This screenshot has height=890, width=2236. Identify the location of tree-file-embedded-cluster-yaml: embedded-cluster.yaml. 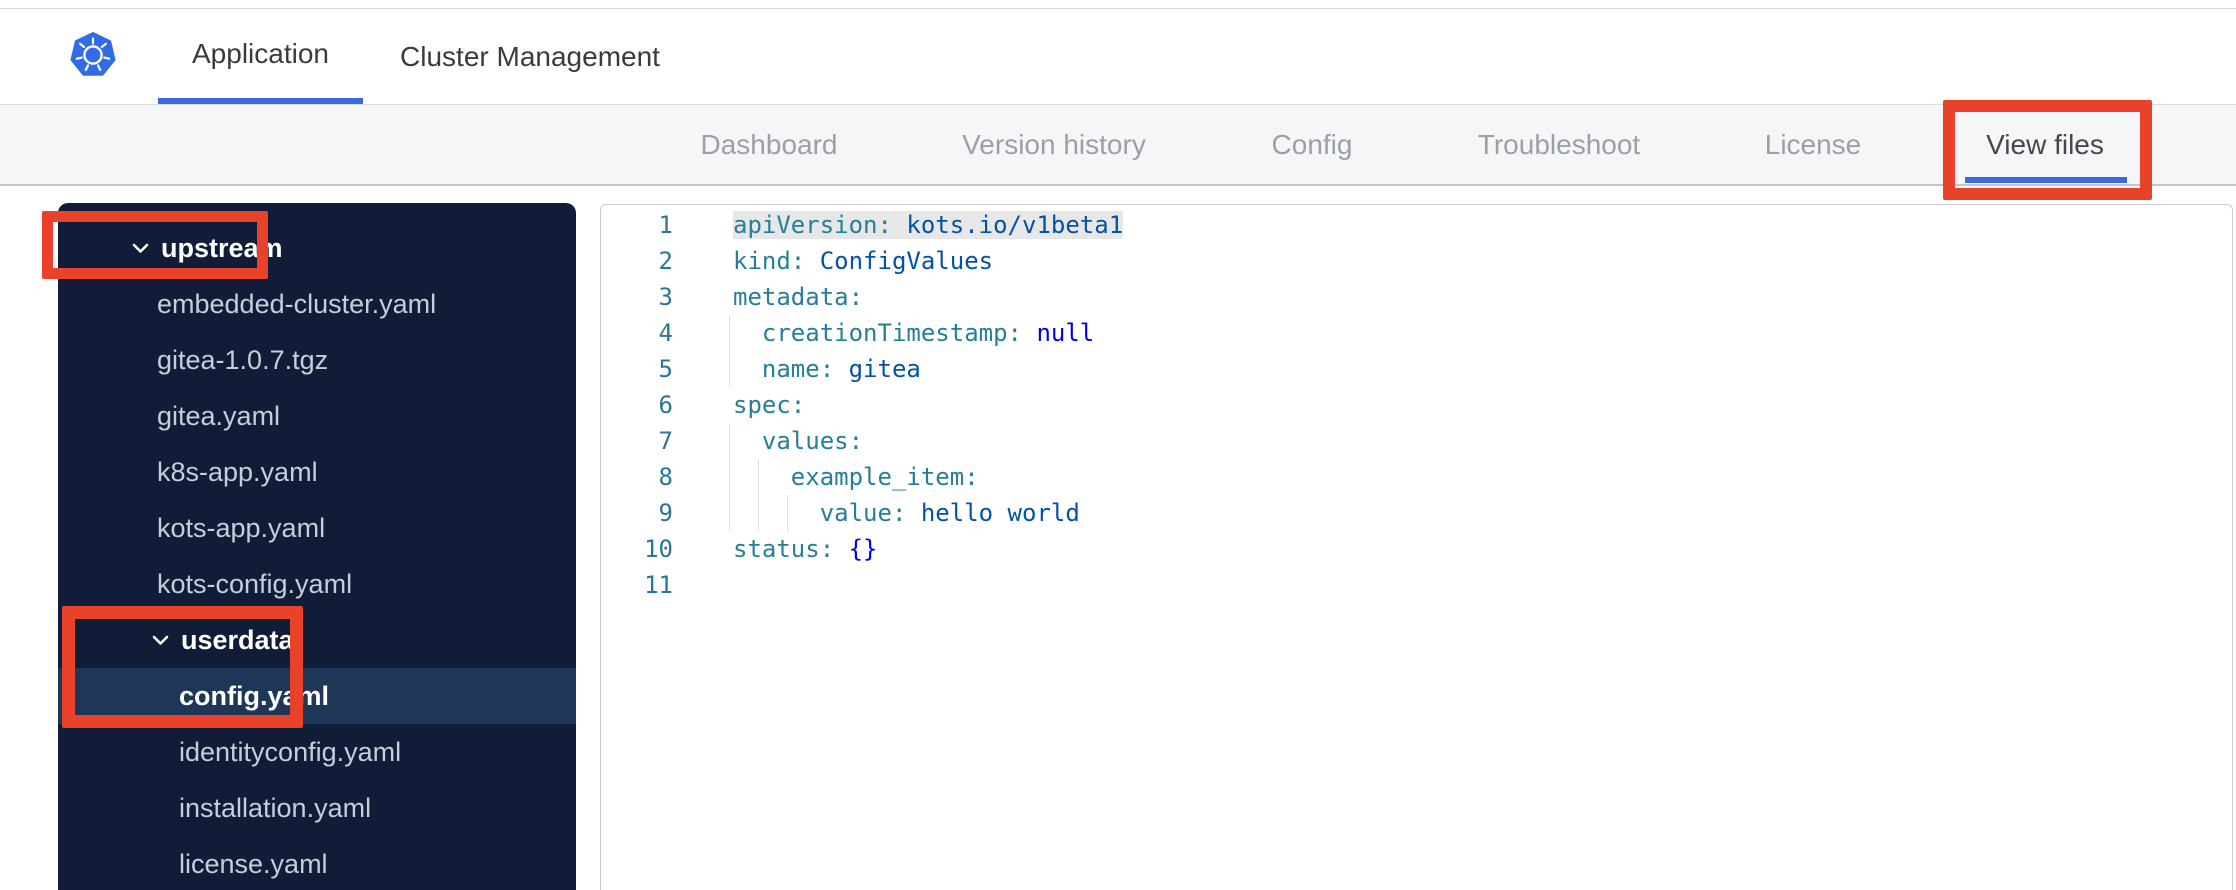
(317, 304).